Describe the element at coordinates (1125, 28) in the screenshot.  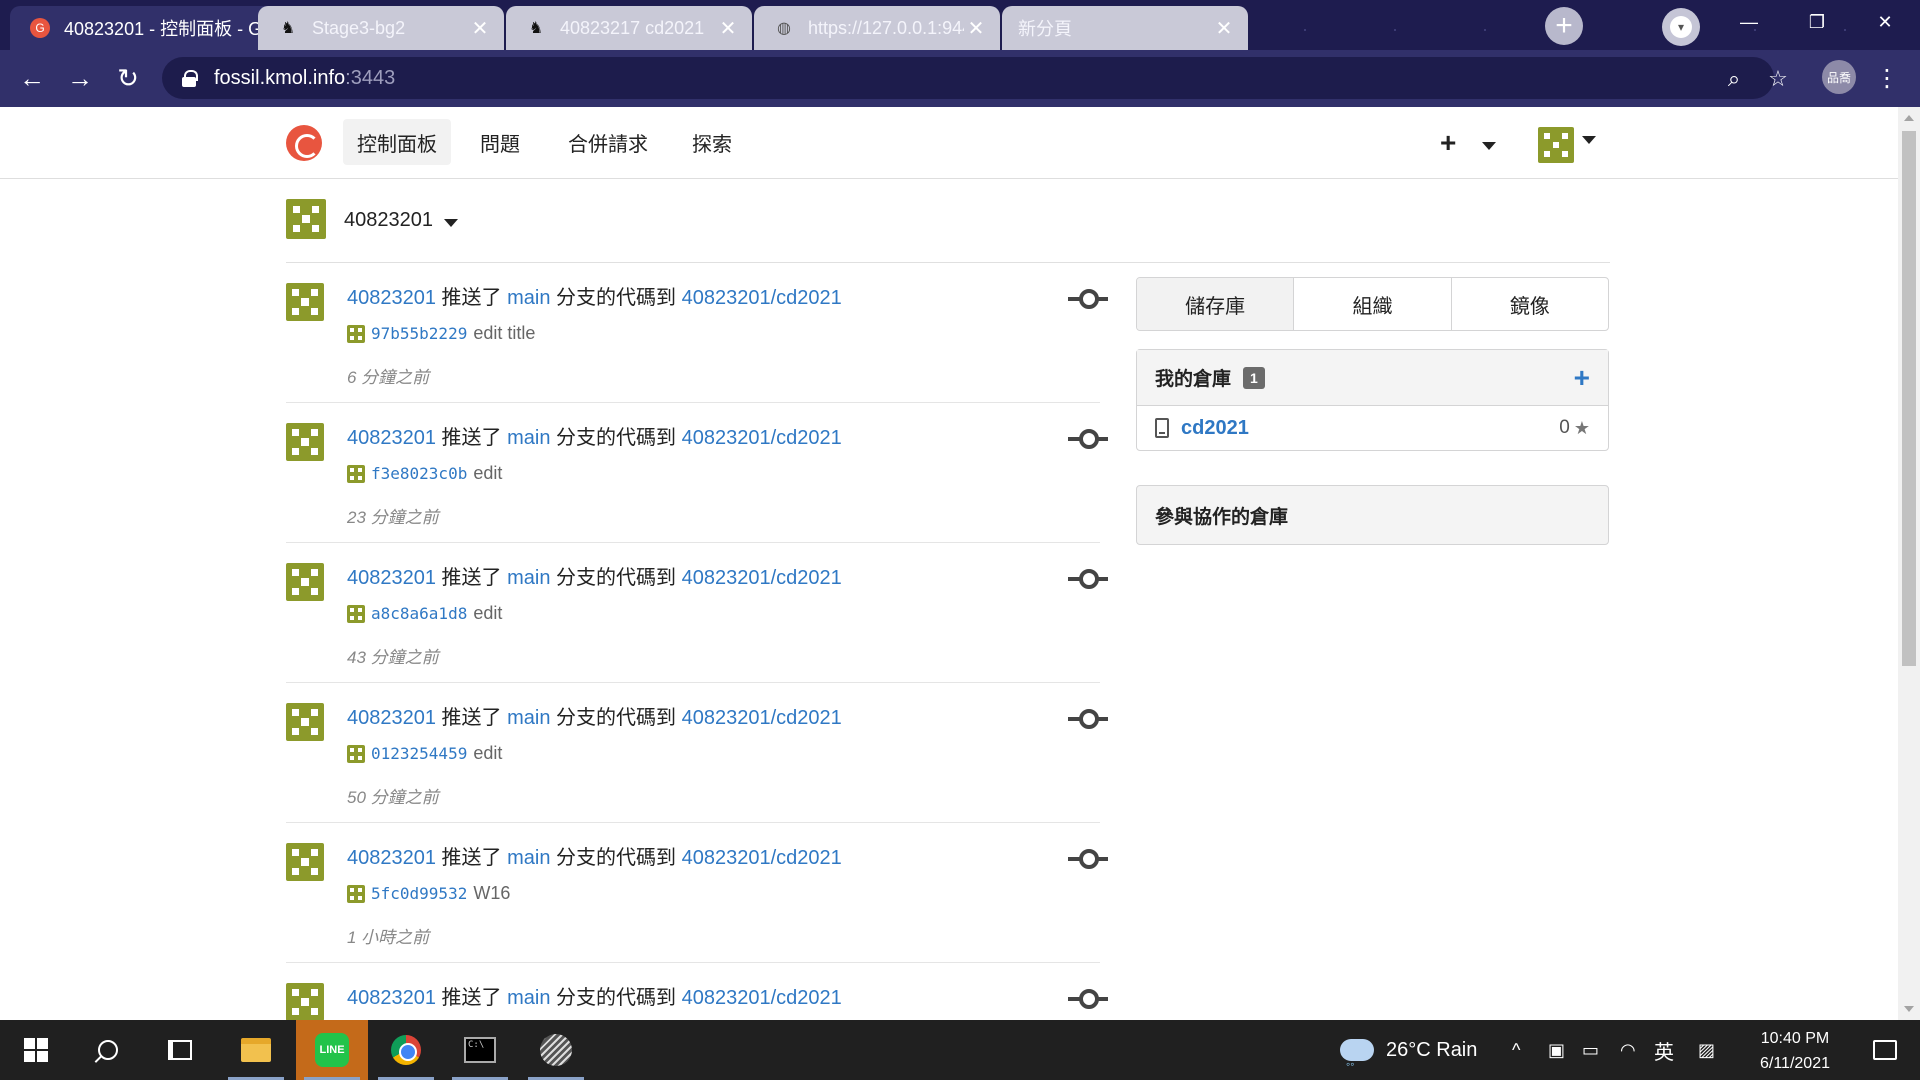
I see `browser-tab: 新分頁 ✕` at that location.